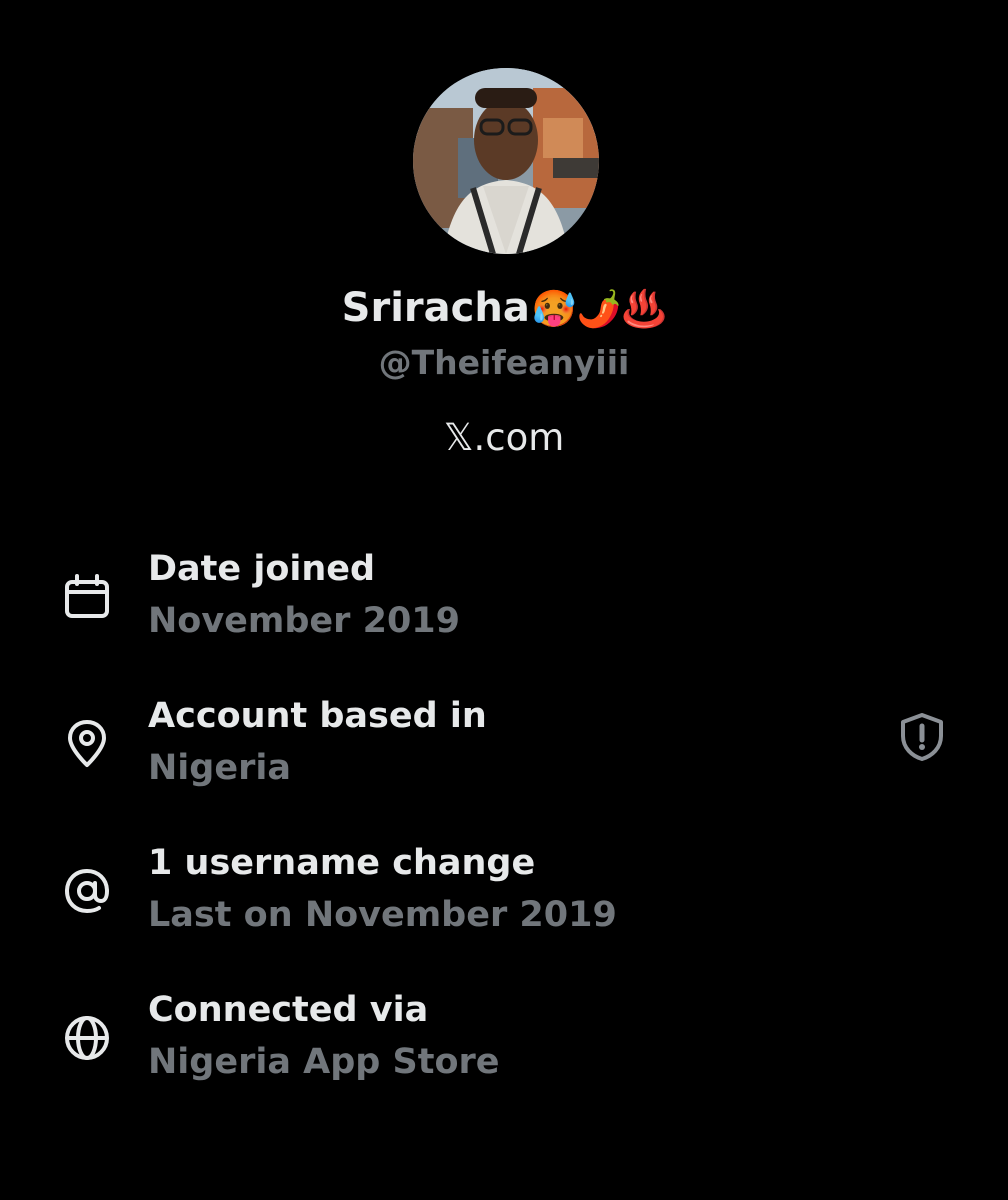 The image size is (1008, 1200). I want to click on profile-avatar, so click(506, 161).